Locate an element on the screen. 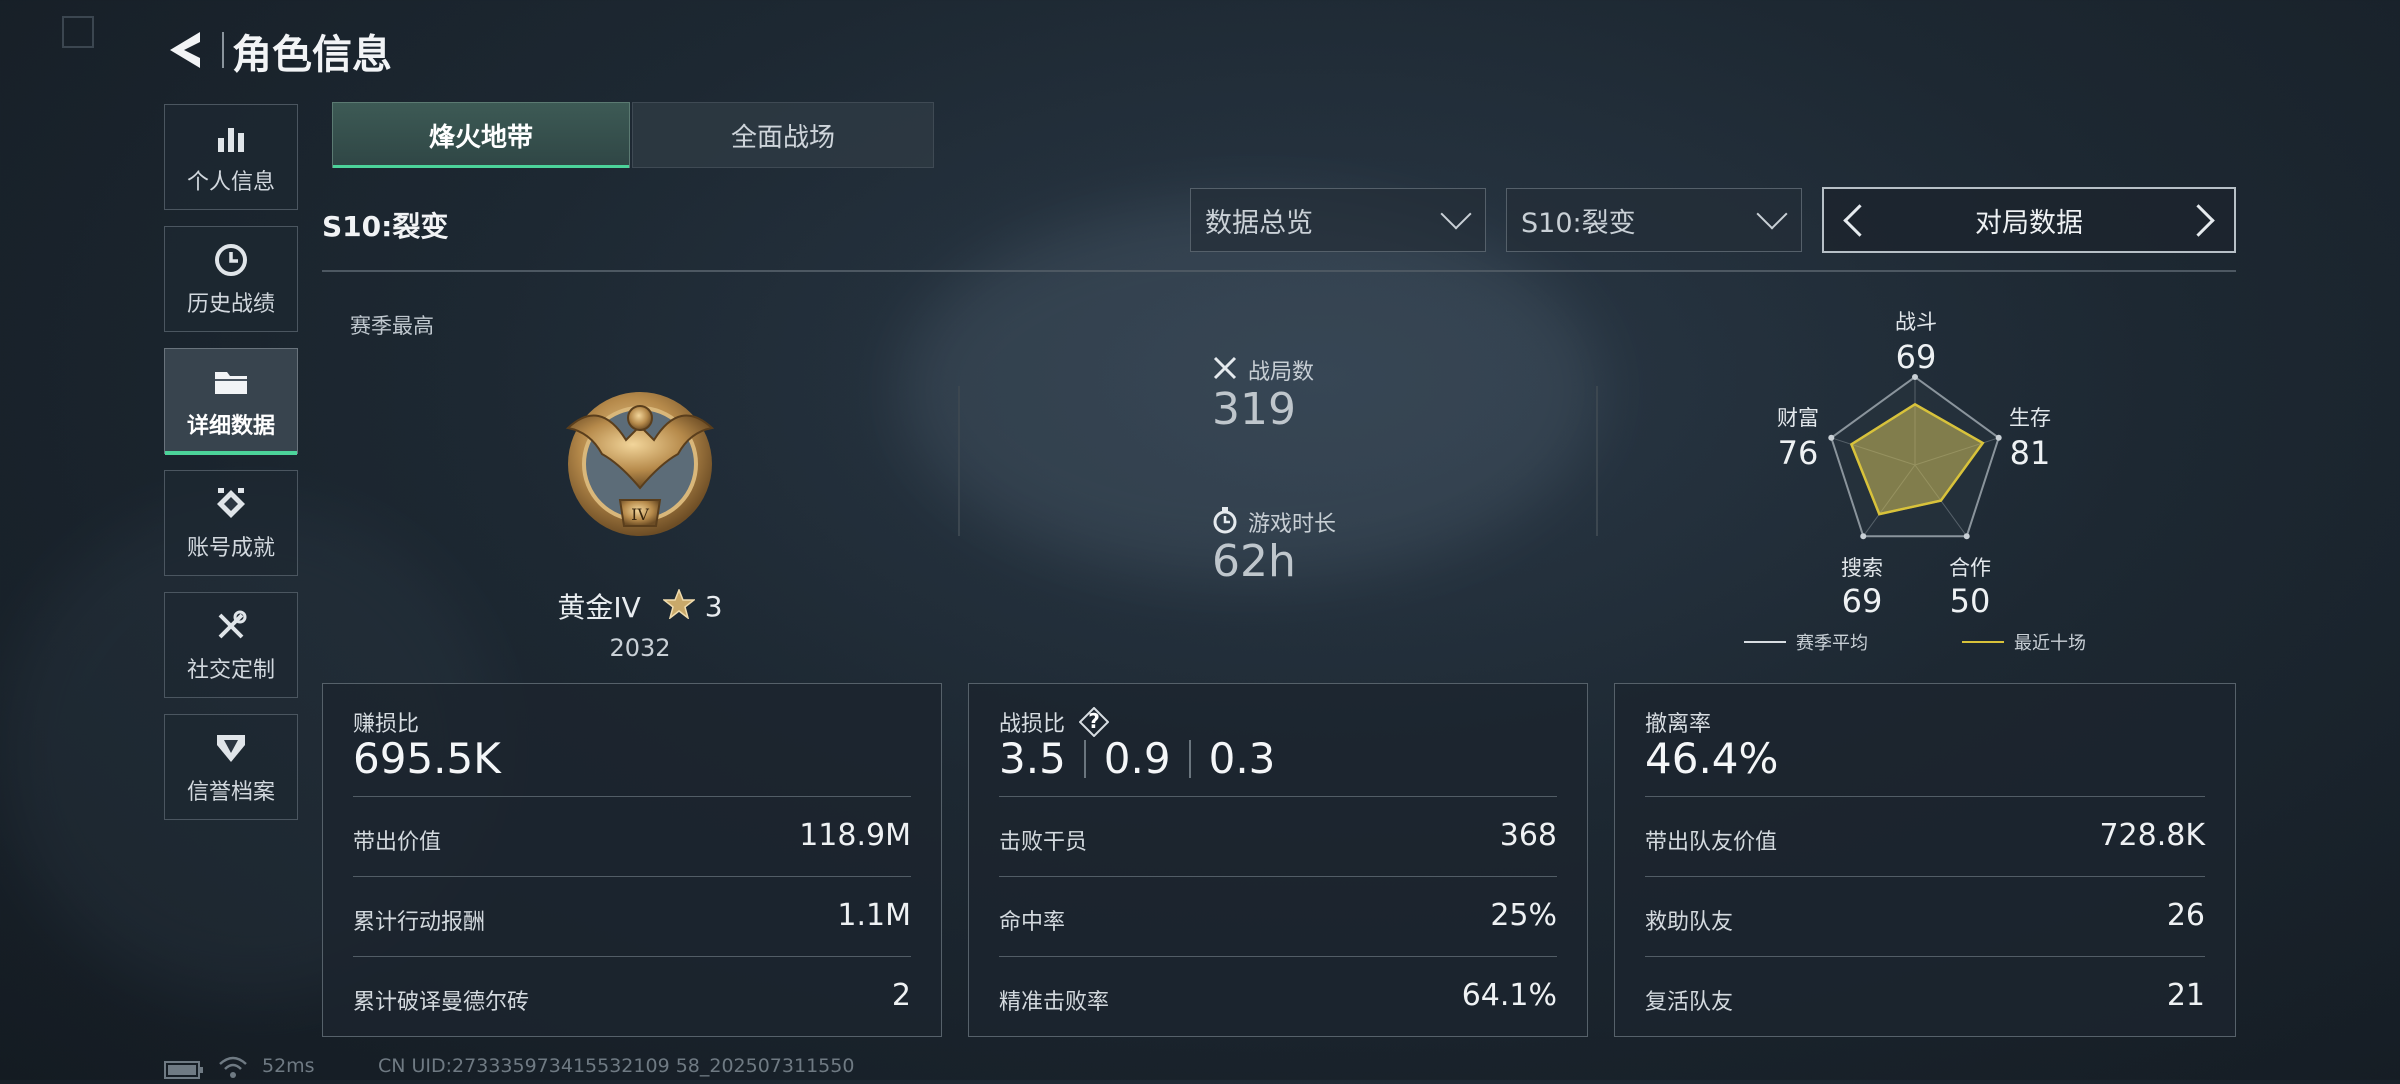 The height and width of the screenshot is (1084, 2400). row-label: 累计破译曼德尔砖 is located at coordinates (441, 1002).